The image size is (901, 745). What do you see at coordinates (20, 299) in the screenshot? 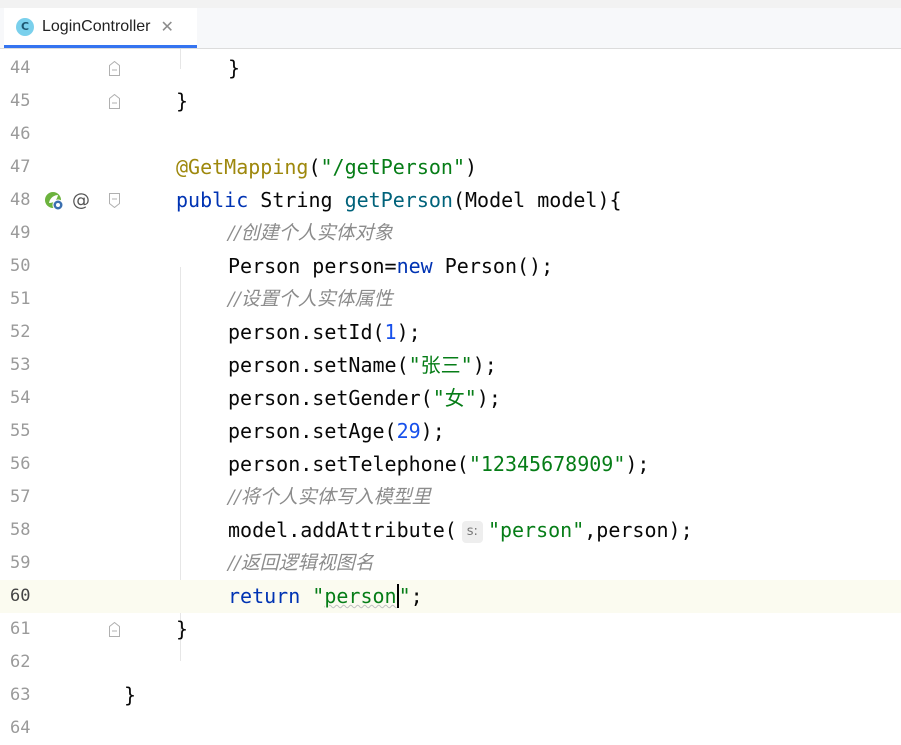
I see `line-number: 51` at bounding box center [20, 299].